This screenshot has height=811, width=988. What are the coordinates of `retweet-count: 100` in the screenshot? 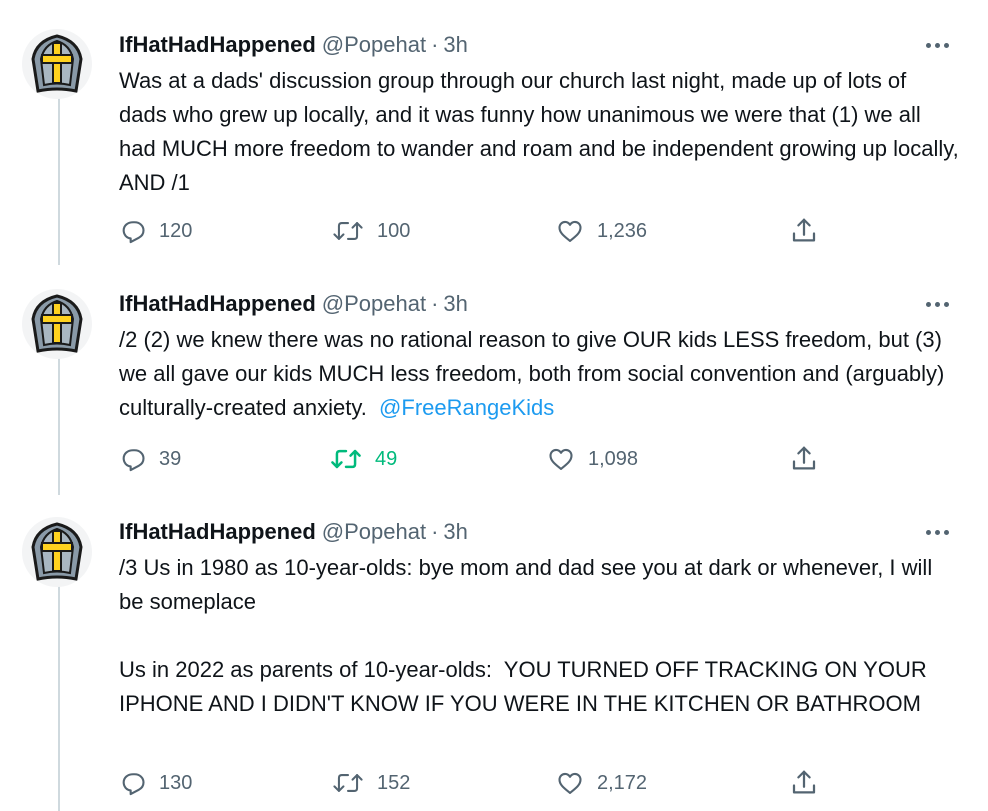 It's located at (394, 230).